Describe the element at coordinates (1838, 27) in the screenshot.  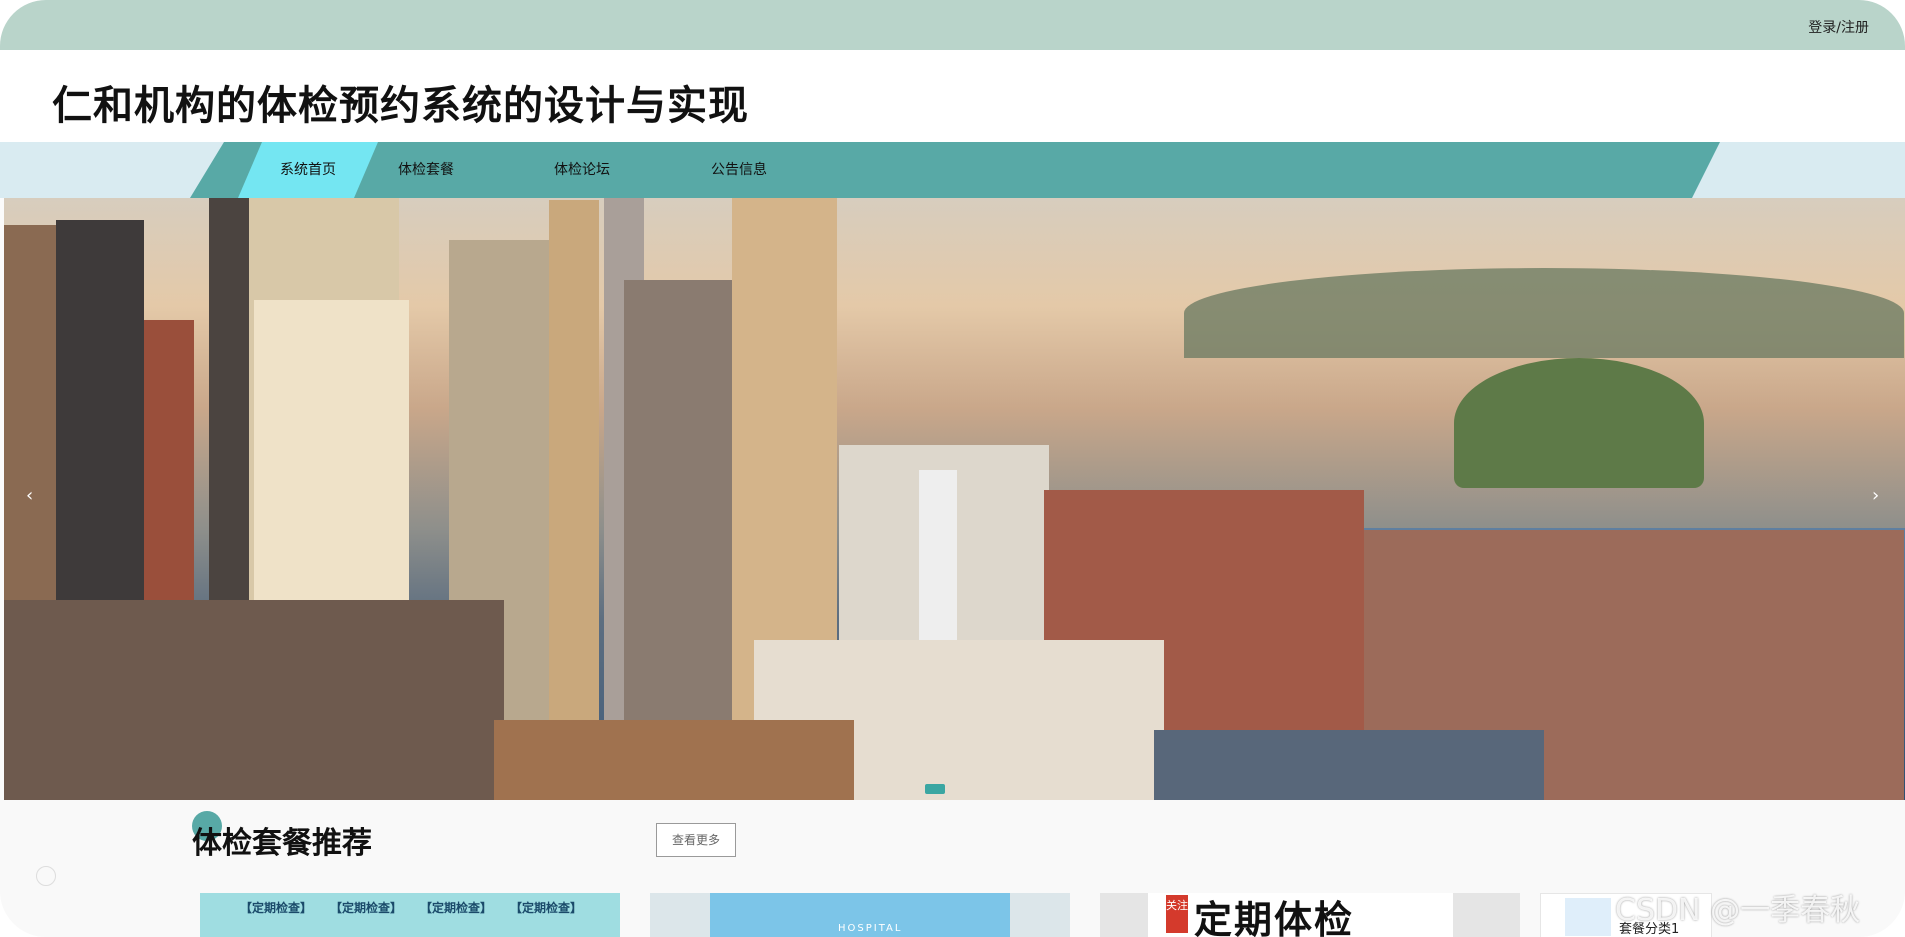
I see `login-register-link: 登录/注册` at that location.